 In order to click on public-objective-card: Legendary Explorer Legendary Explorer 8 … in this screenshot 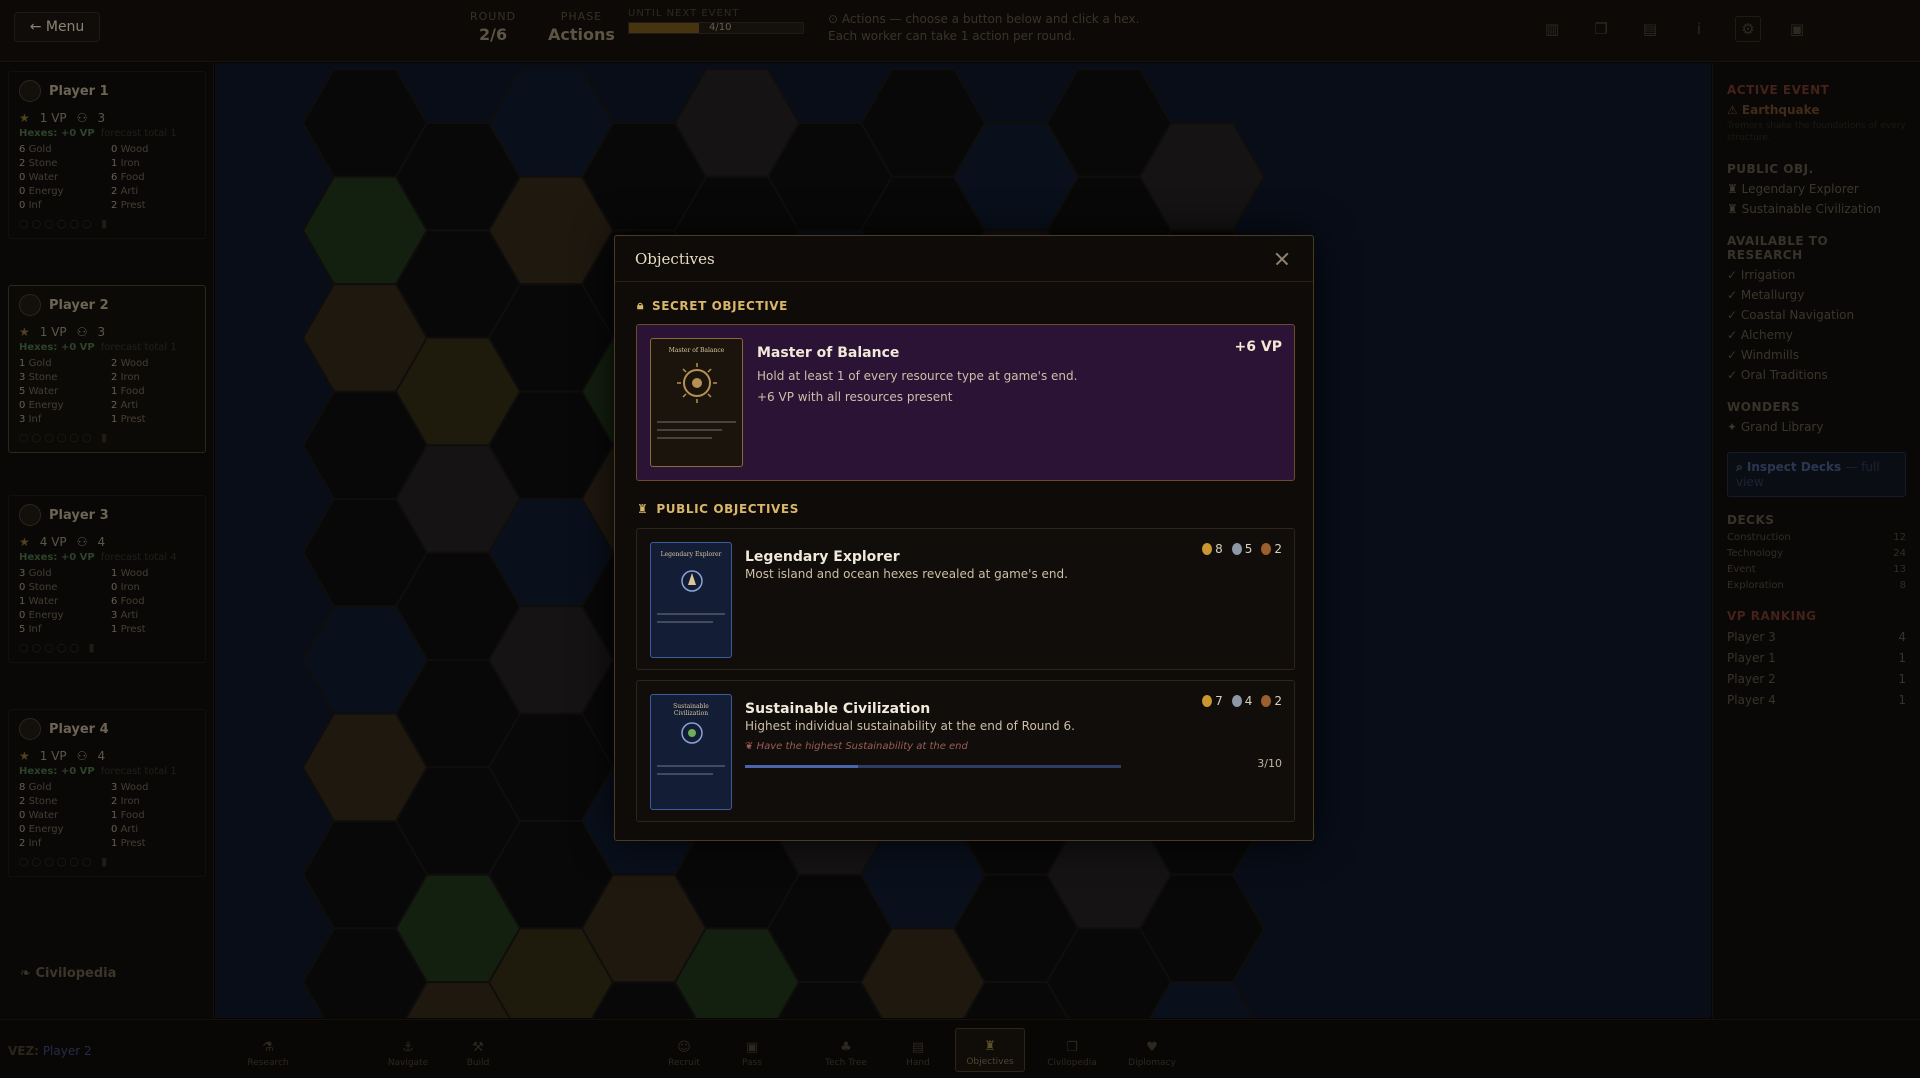, I will do `click(965, 599)`.